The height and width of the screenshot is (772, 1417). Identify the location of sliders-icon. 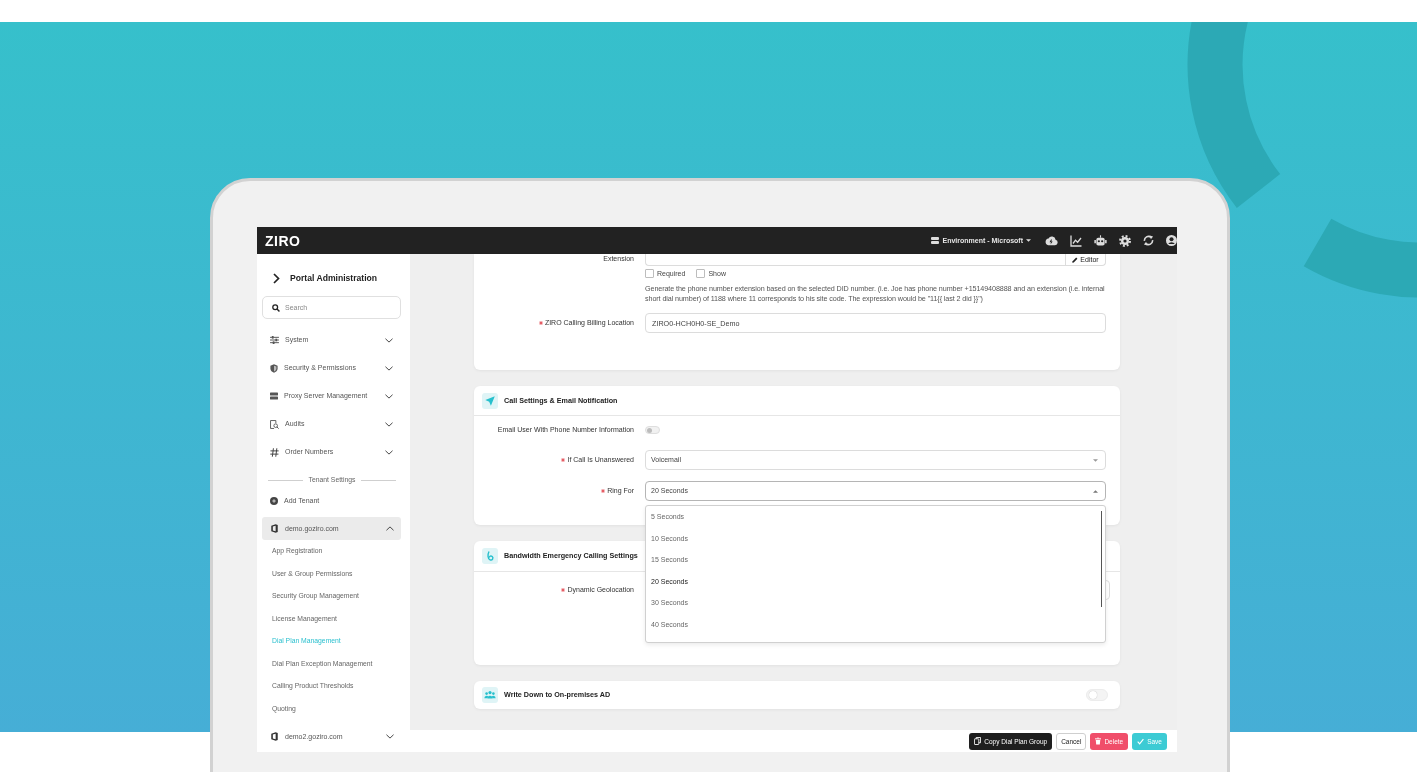
(274, 340).